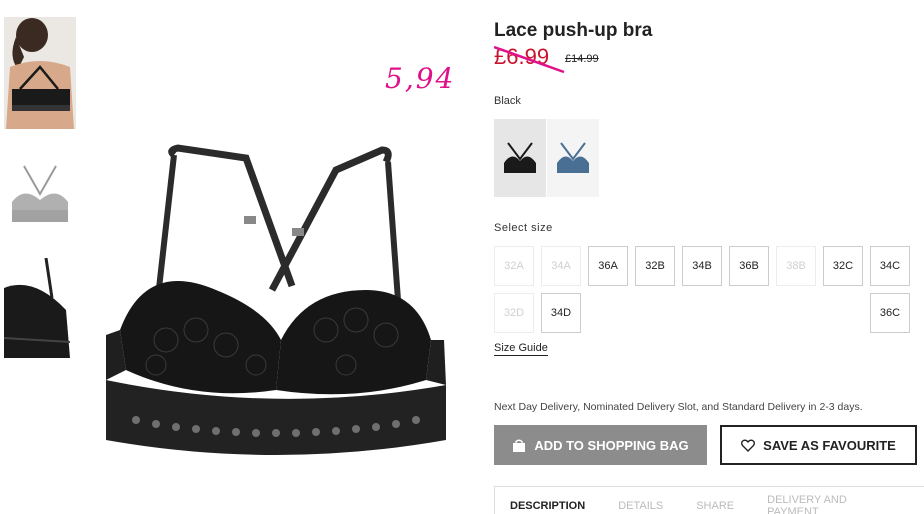 Image resolution: width=924 pixels, height=514 pixels. Describe the element at coordinates (420, 78) in the screenshot. I see `handwritten-price-note: 5,94` at that location.